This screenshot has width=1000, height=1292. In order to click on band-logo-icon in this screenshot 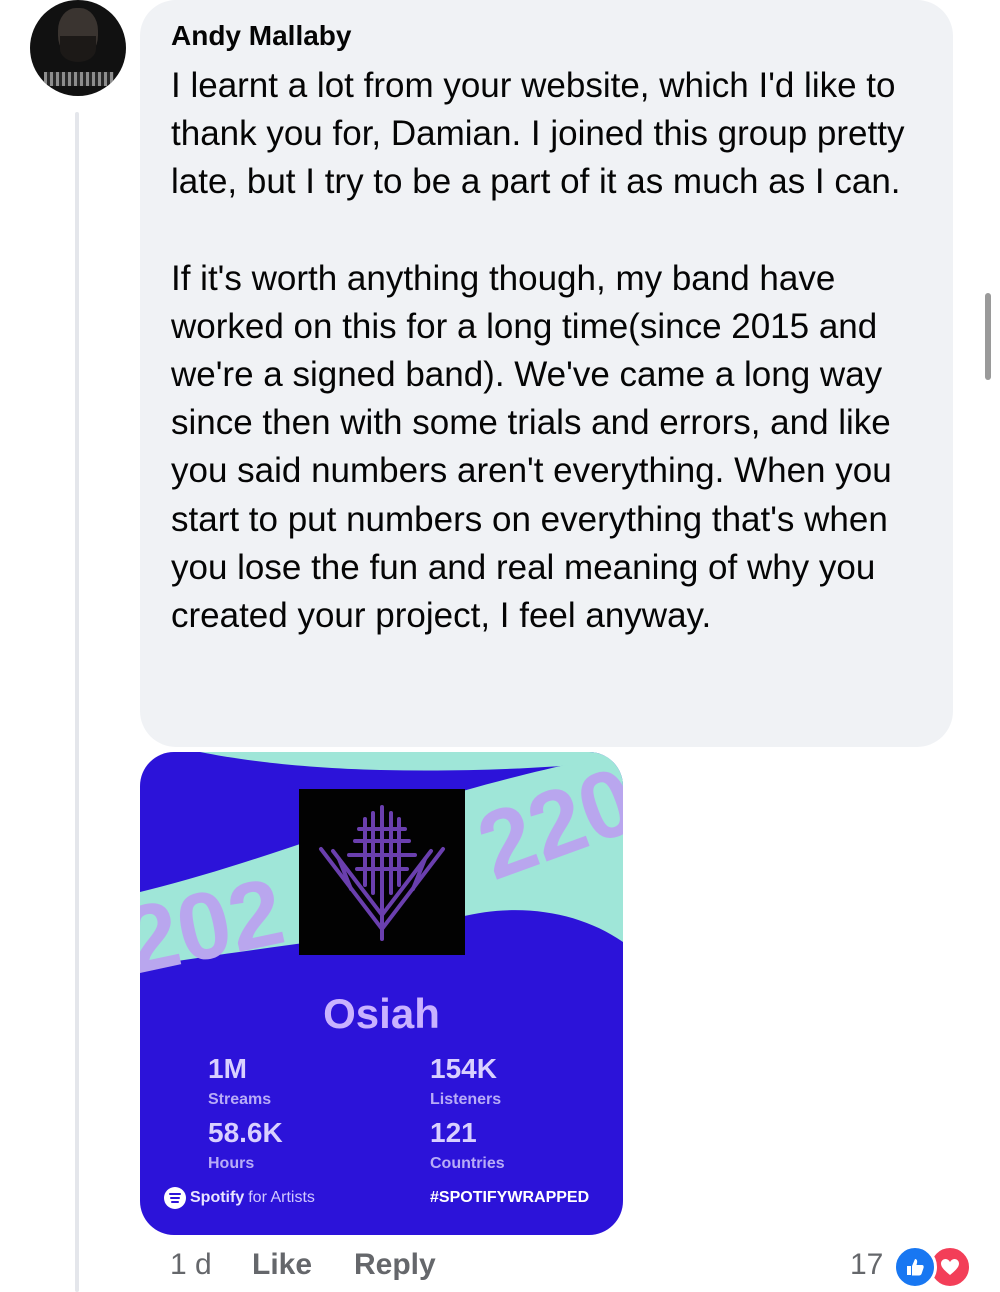, I will do `click(382, 873)`.